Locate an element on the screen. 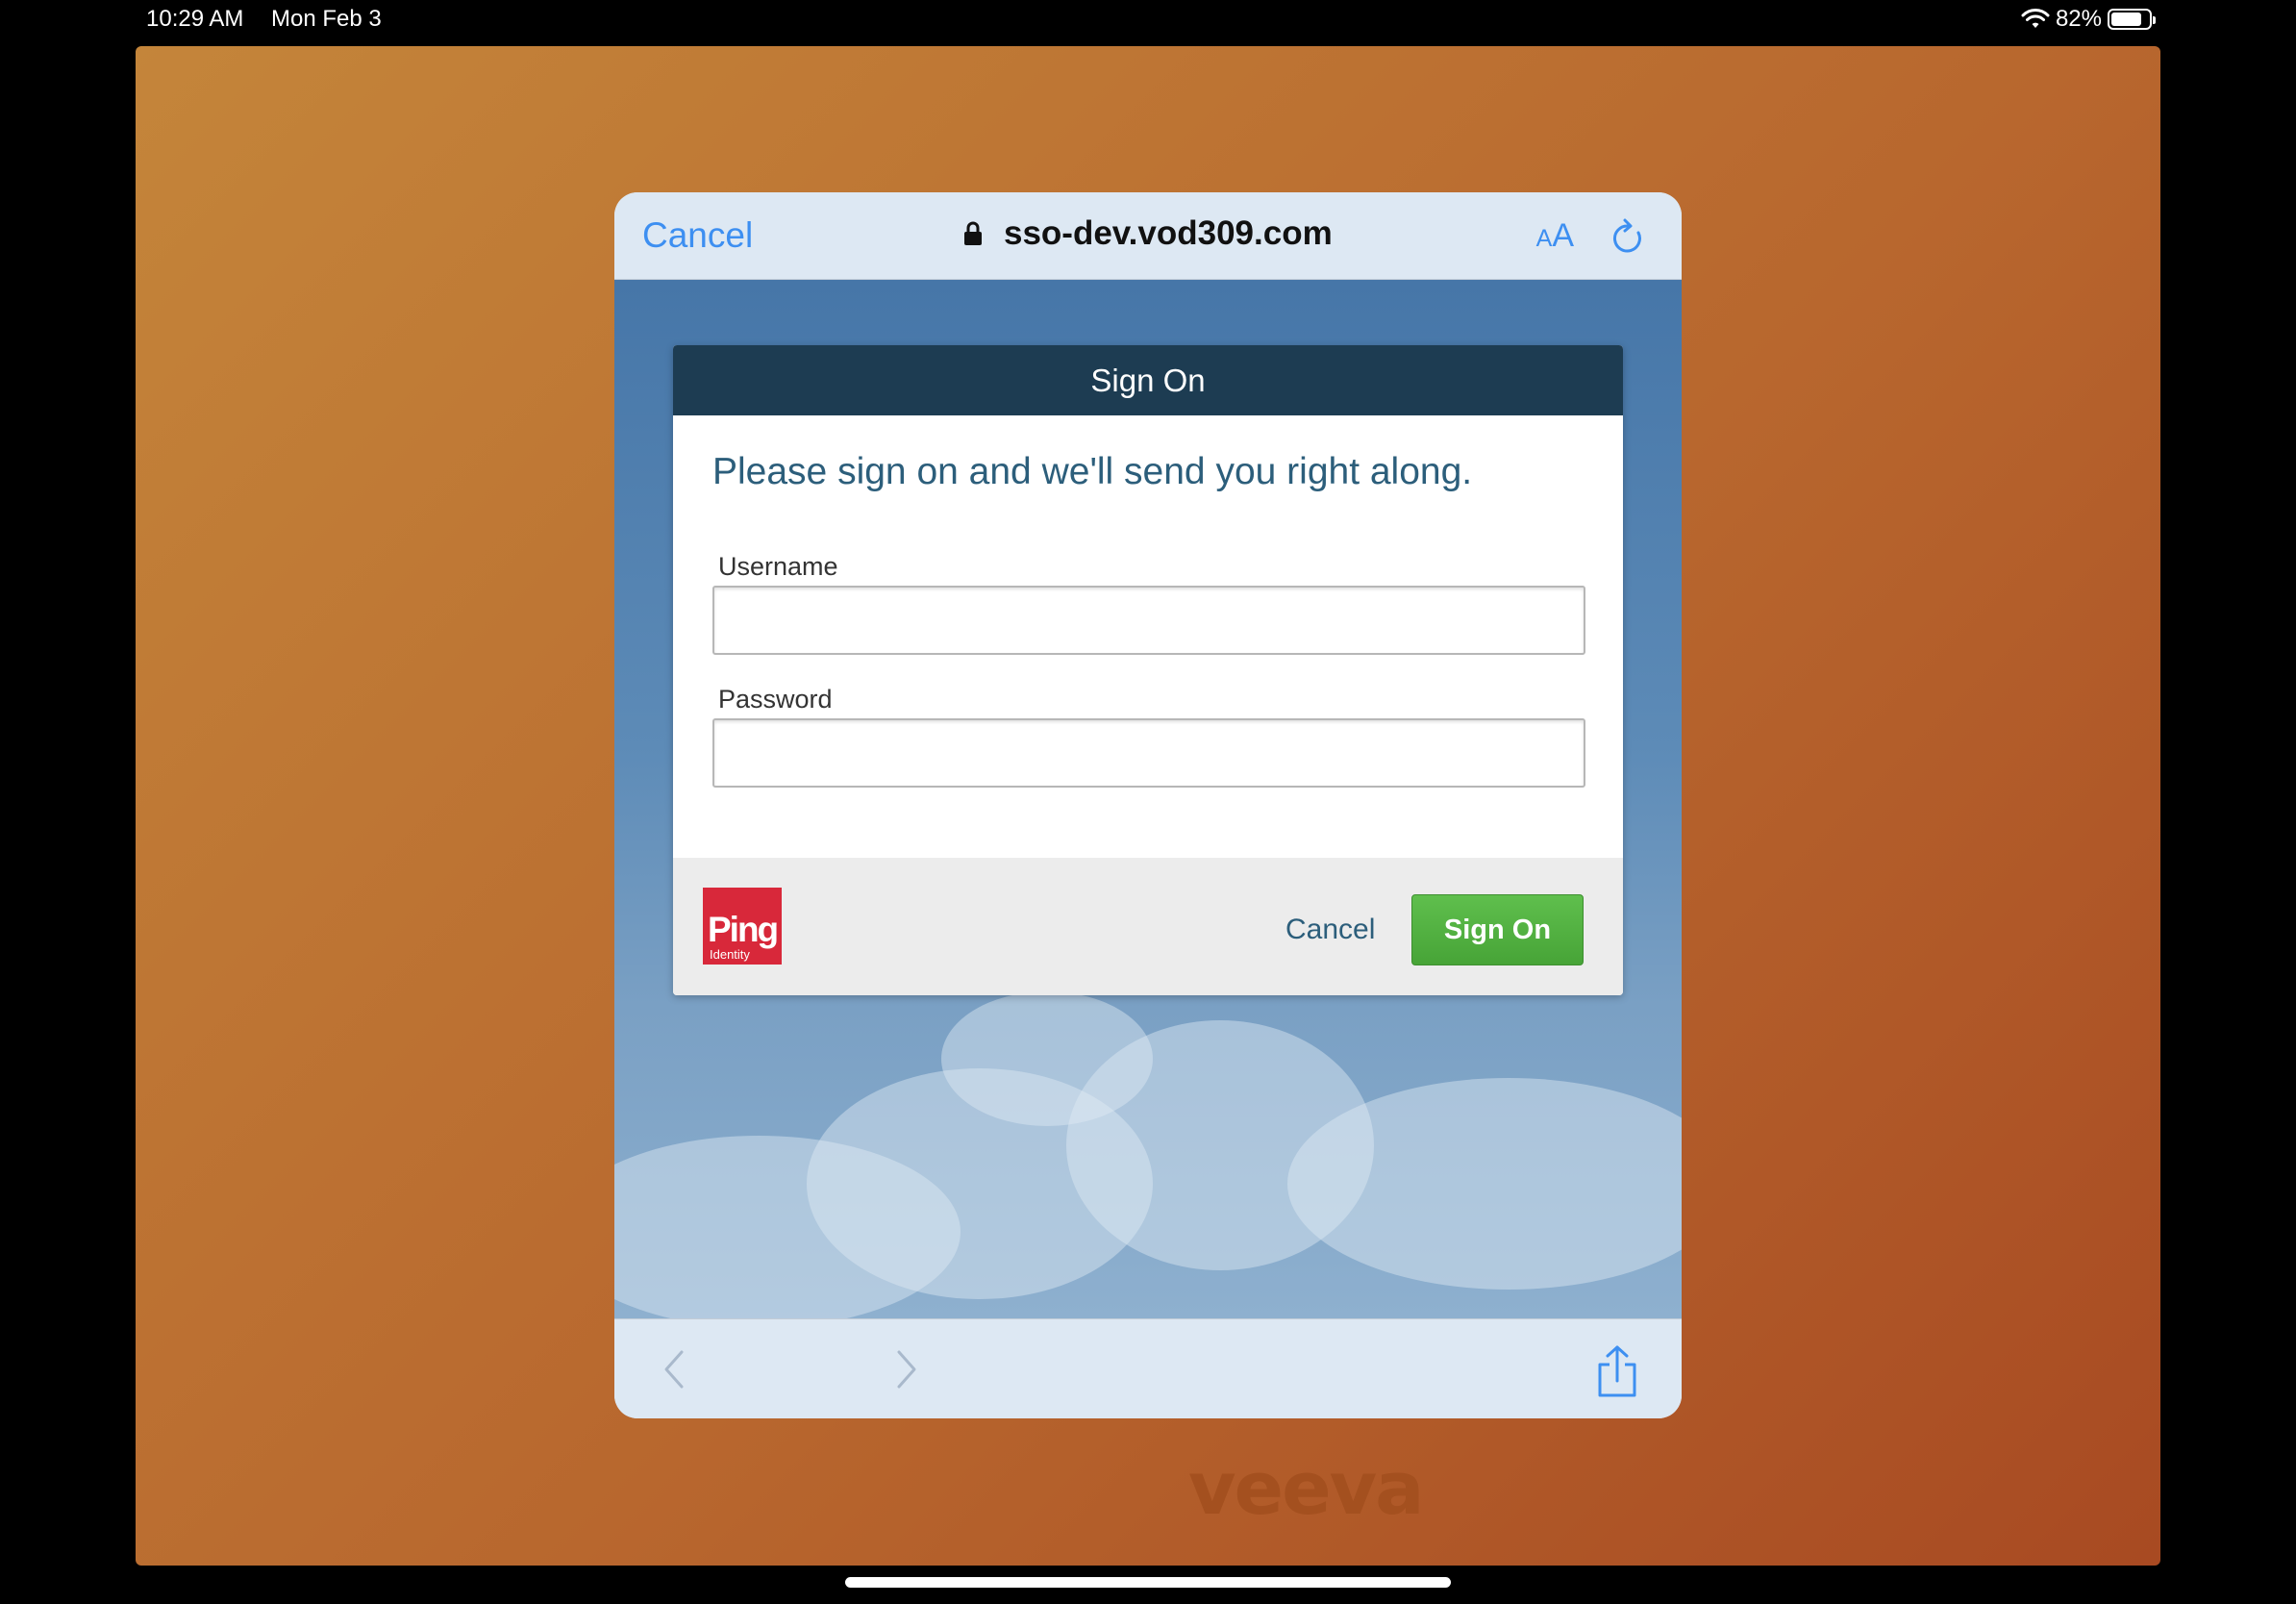  text-size-icon: AA is located at coordinates (1555, 236).